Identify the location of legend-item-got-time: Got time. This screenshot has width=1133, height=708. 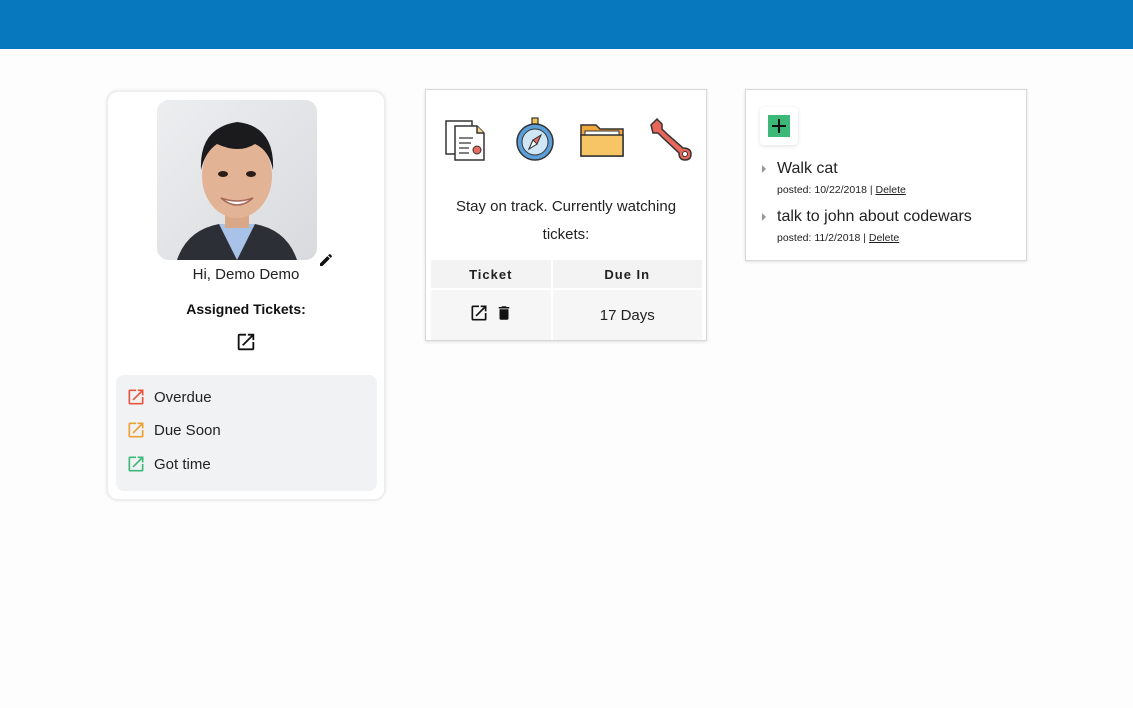
(168, 464).